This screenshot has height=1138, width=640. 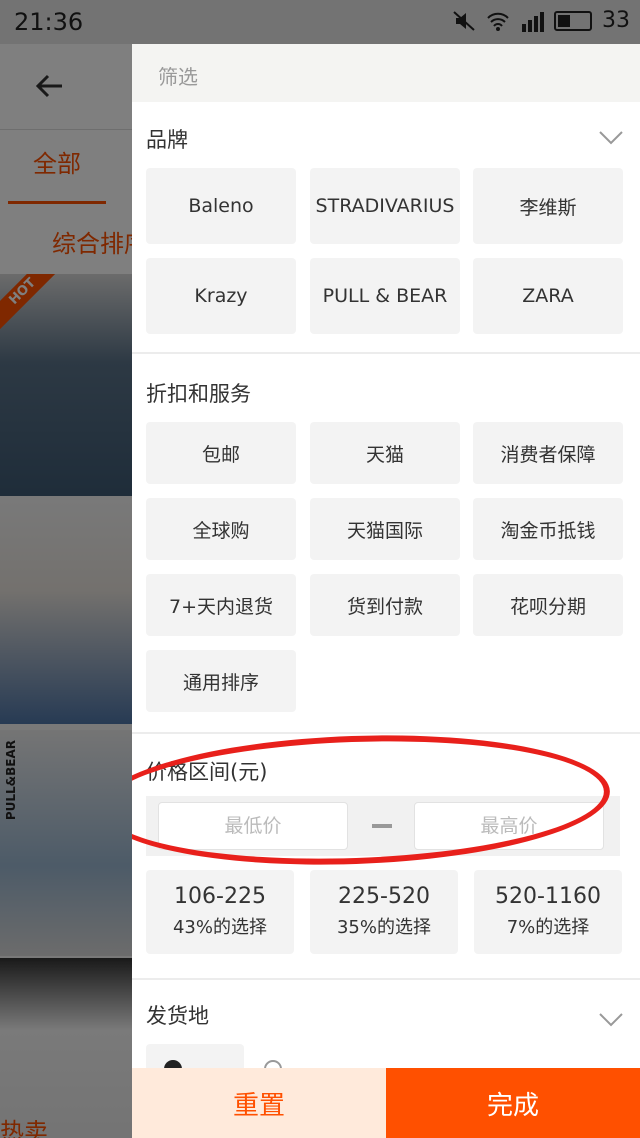 I want to click on origin-section-title: 发货地, so click(x=177, y=1016).